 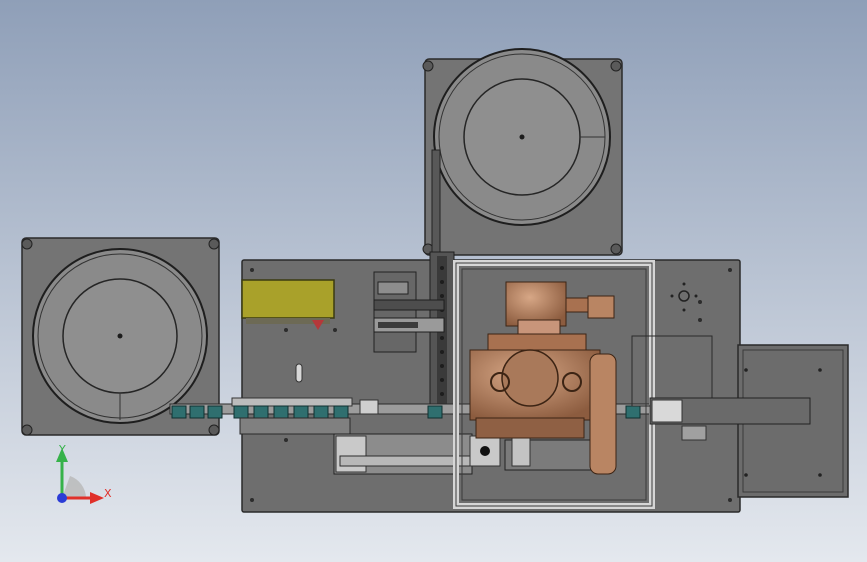 I want to click on control-box, so click(x=288, y=304).